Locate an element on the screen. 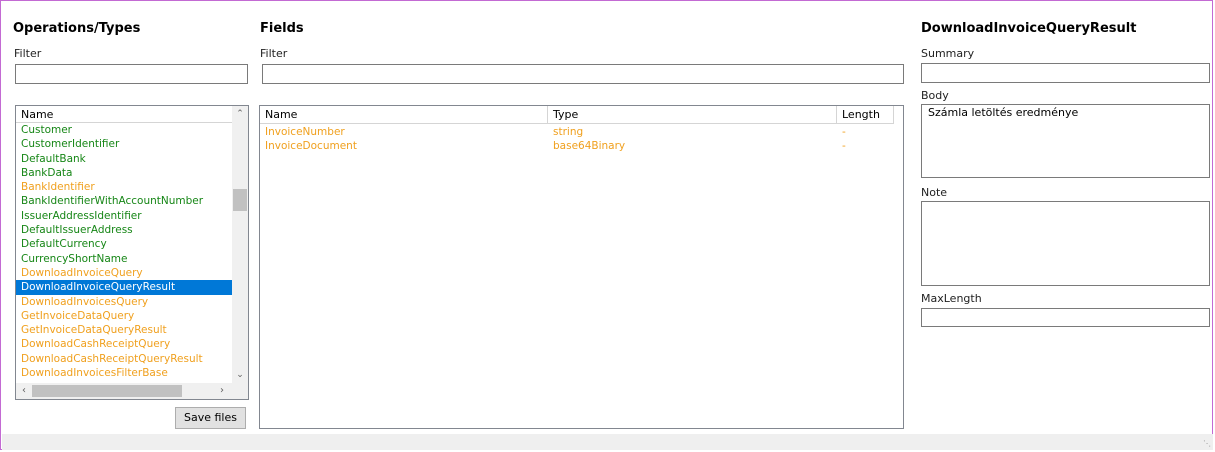 The image size is (1215, 452). field-type: string is located at coordinates (568, 132).